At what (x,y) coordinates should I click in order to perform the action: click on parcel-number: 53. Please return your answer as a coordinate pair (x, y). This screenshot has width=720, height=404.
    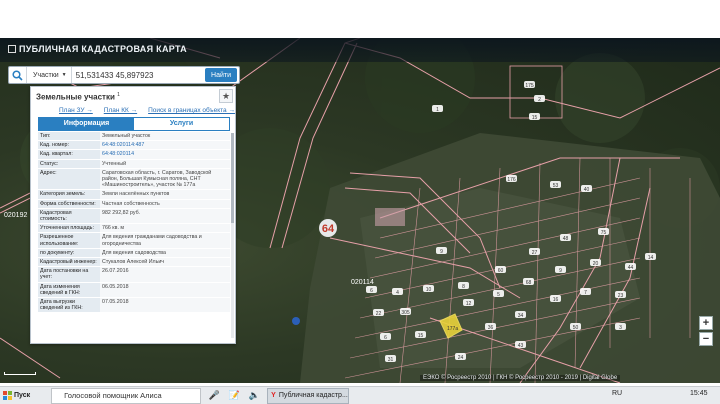
    Looking at the image, I should click on (556, 186).